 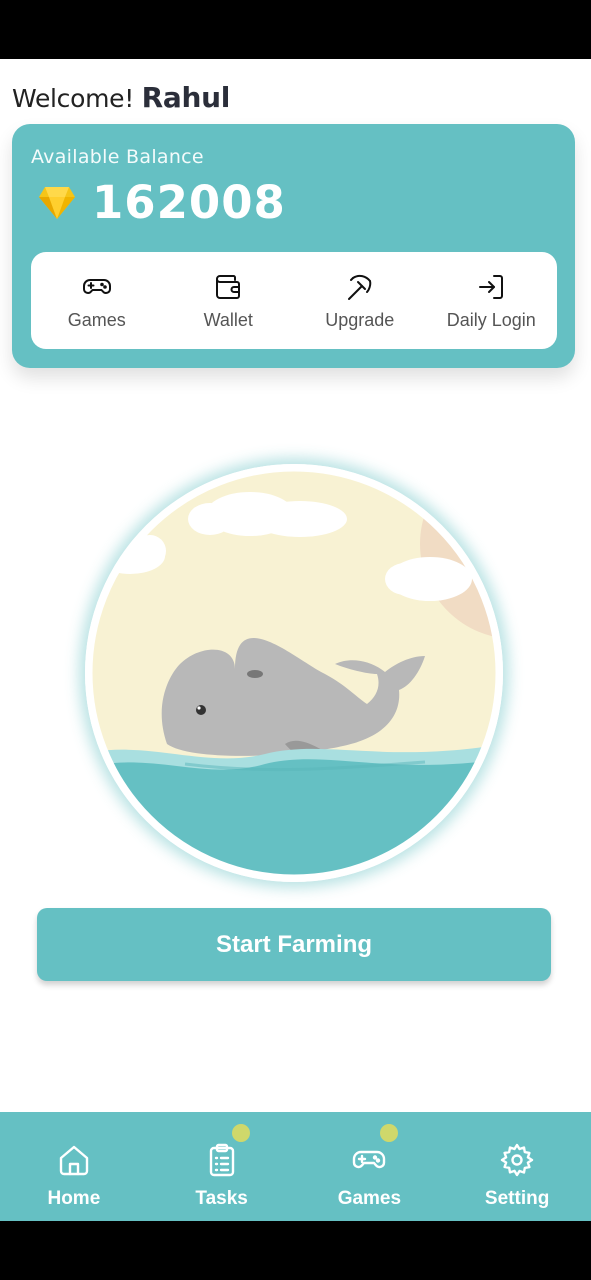 I want to click on bottom-nav: Home Tasks Games Setting, so click(x=295, y=1166).